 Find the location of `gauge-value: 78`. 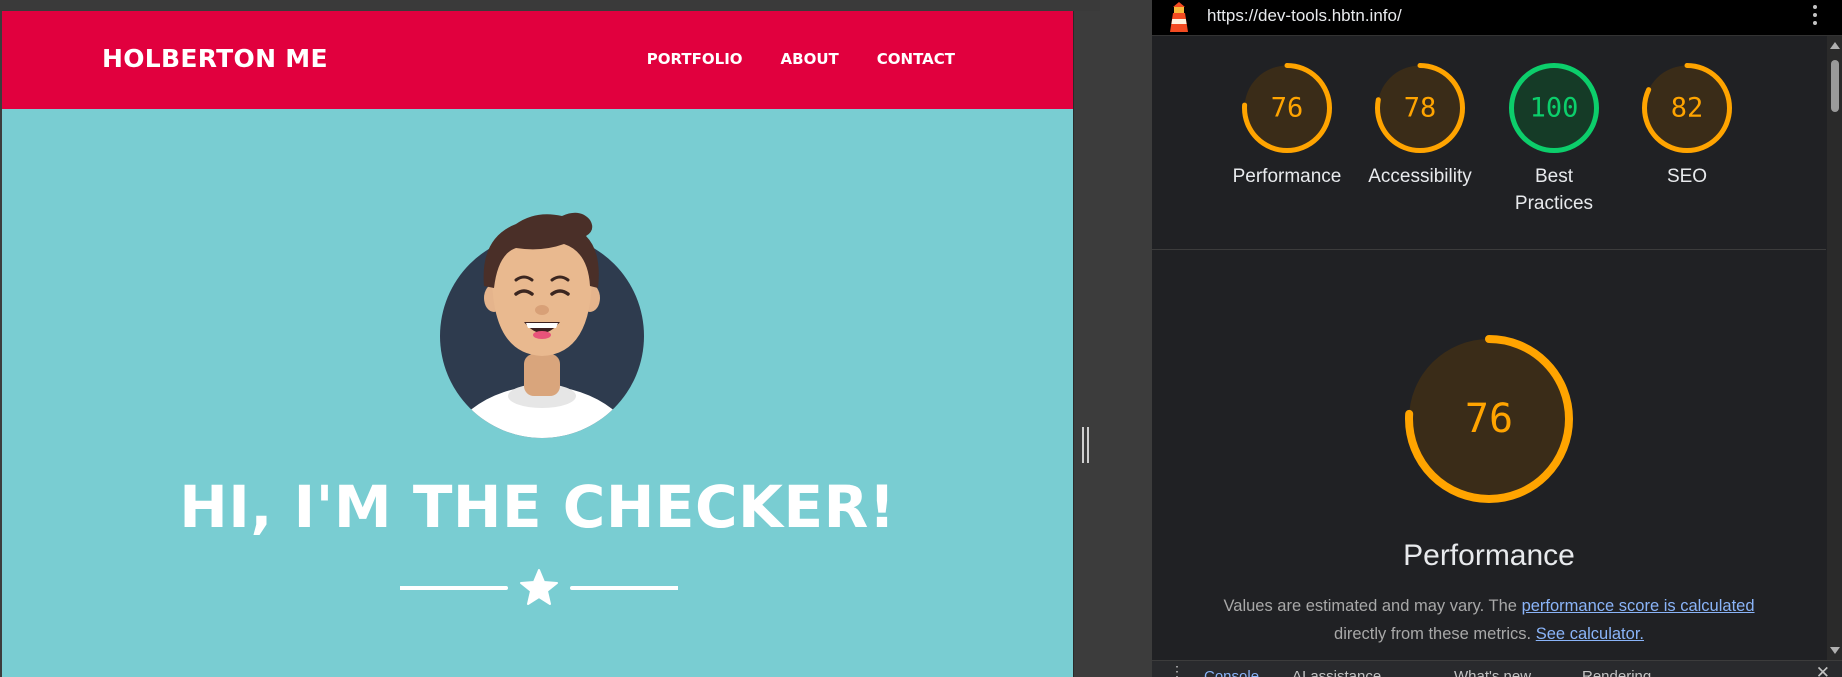

gauge-value: 78 is located at coordinates (1420, 108).